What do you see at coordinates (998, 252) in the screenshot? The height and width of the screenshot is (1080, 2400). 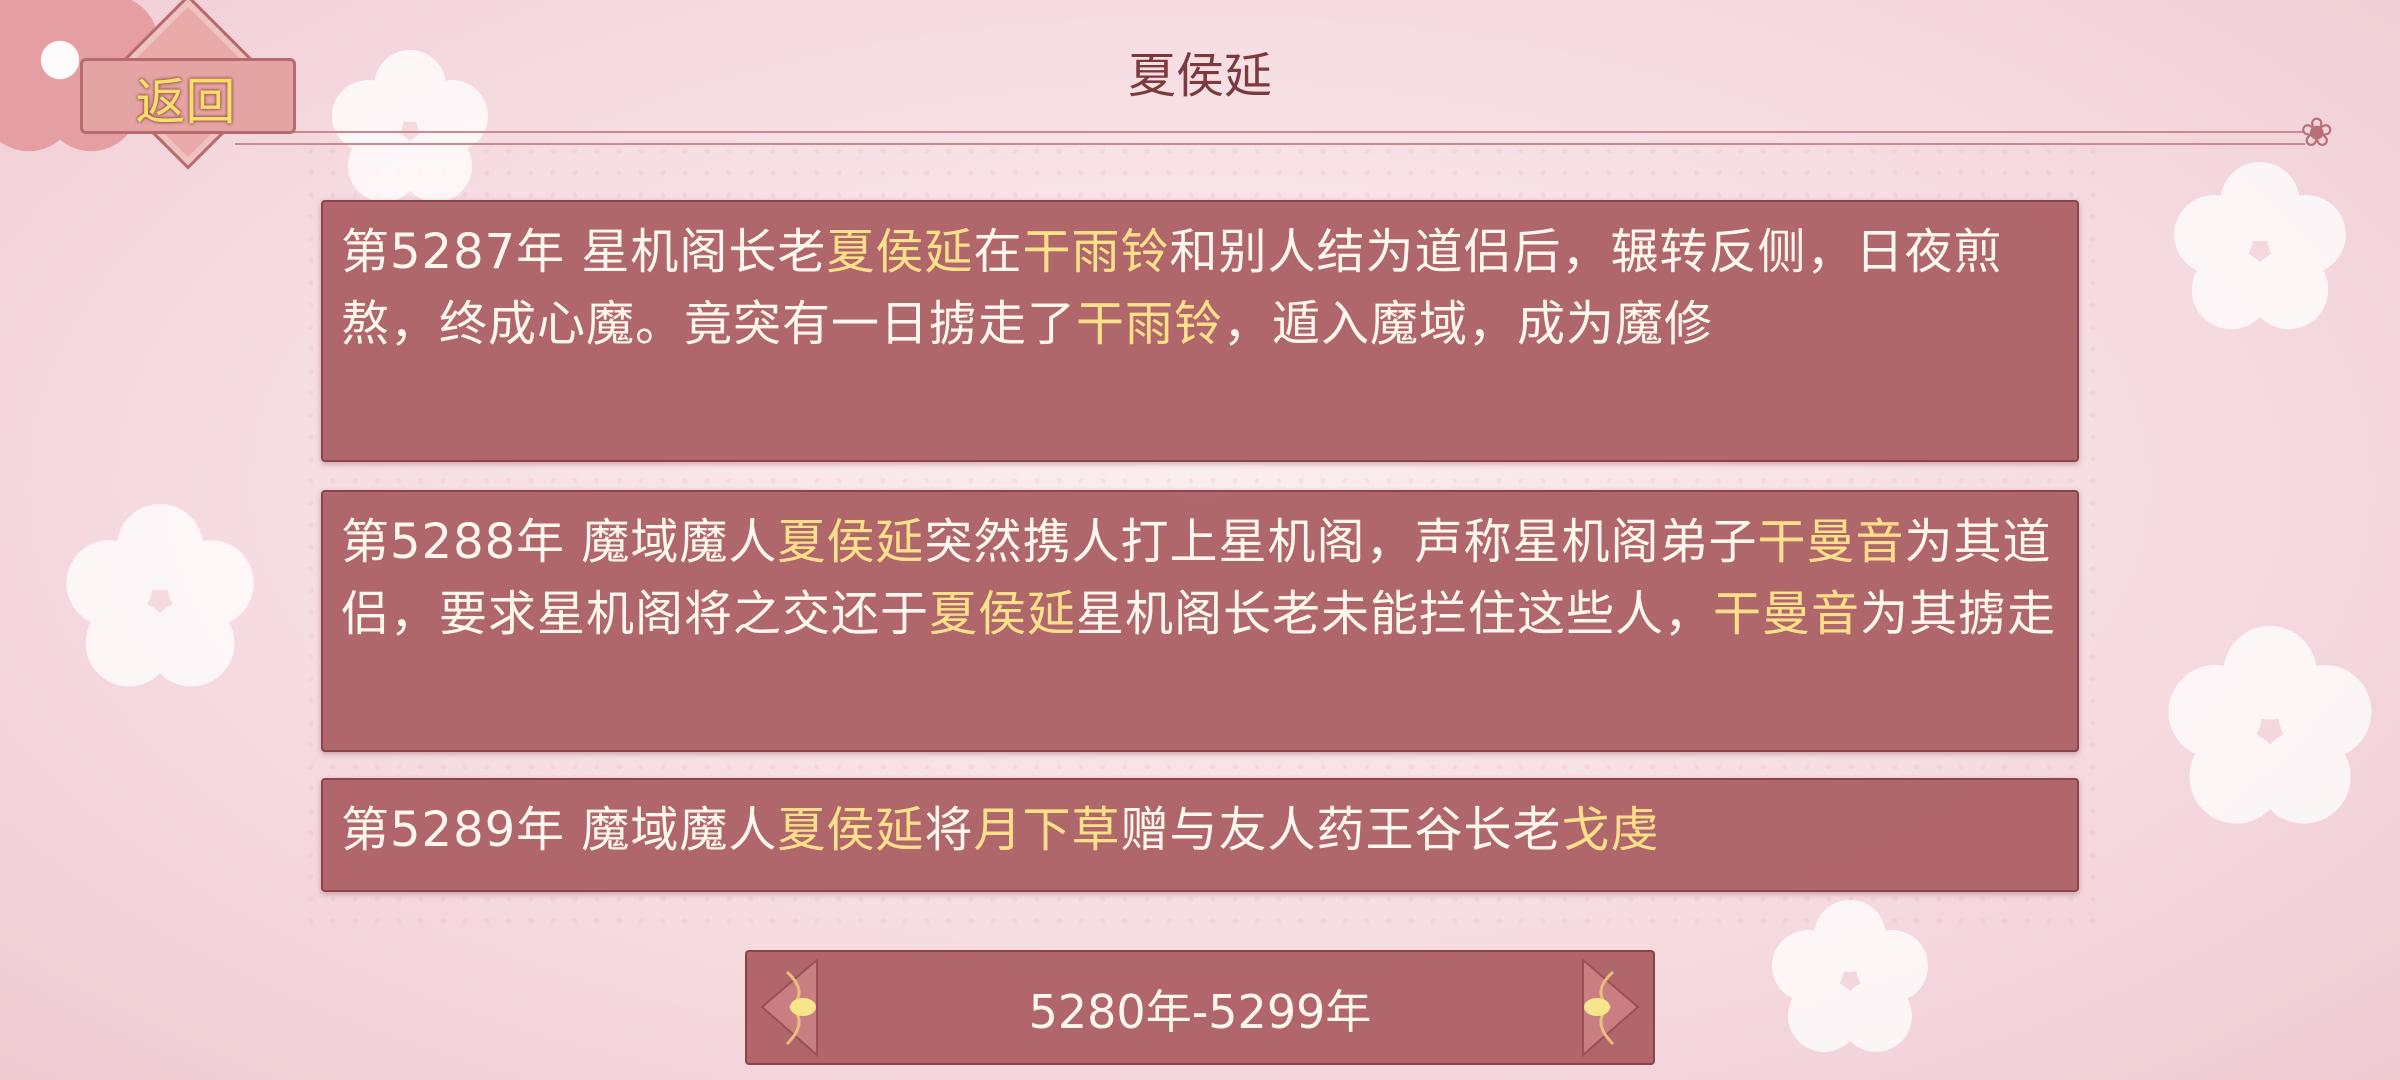 I see `event-text: 在` at bounding box center [998, 252].